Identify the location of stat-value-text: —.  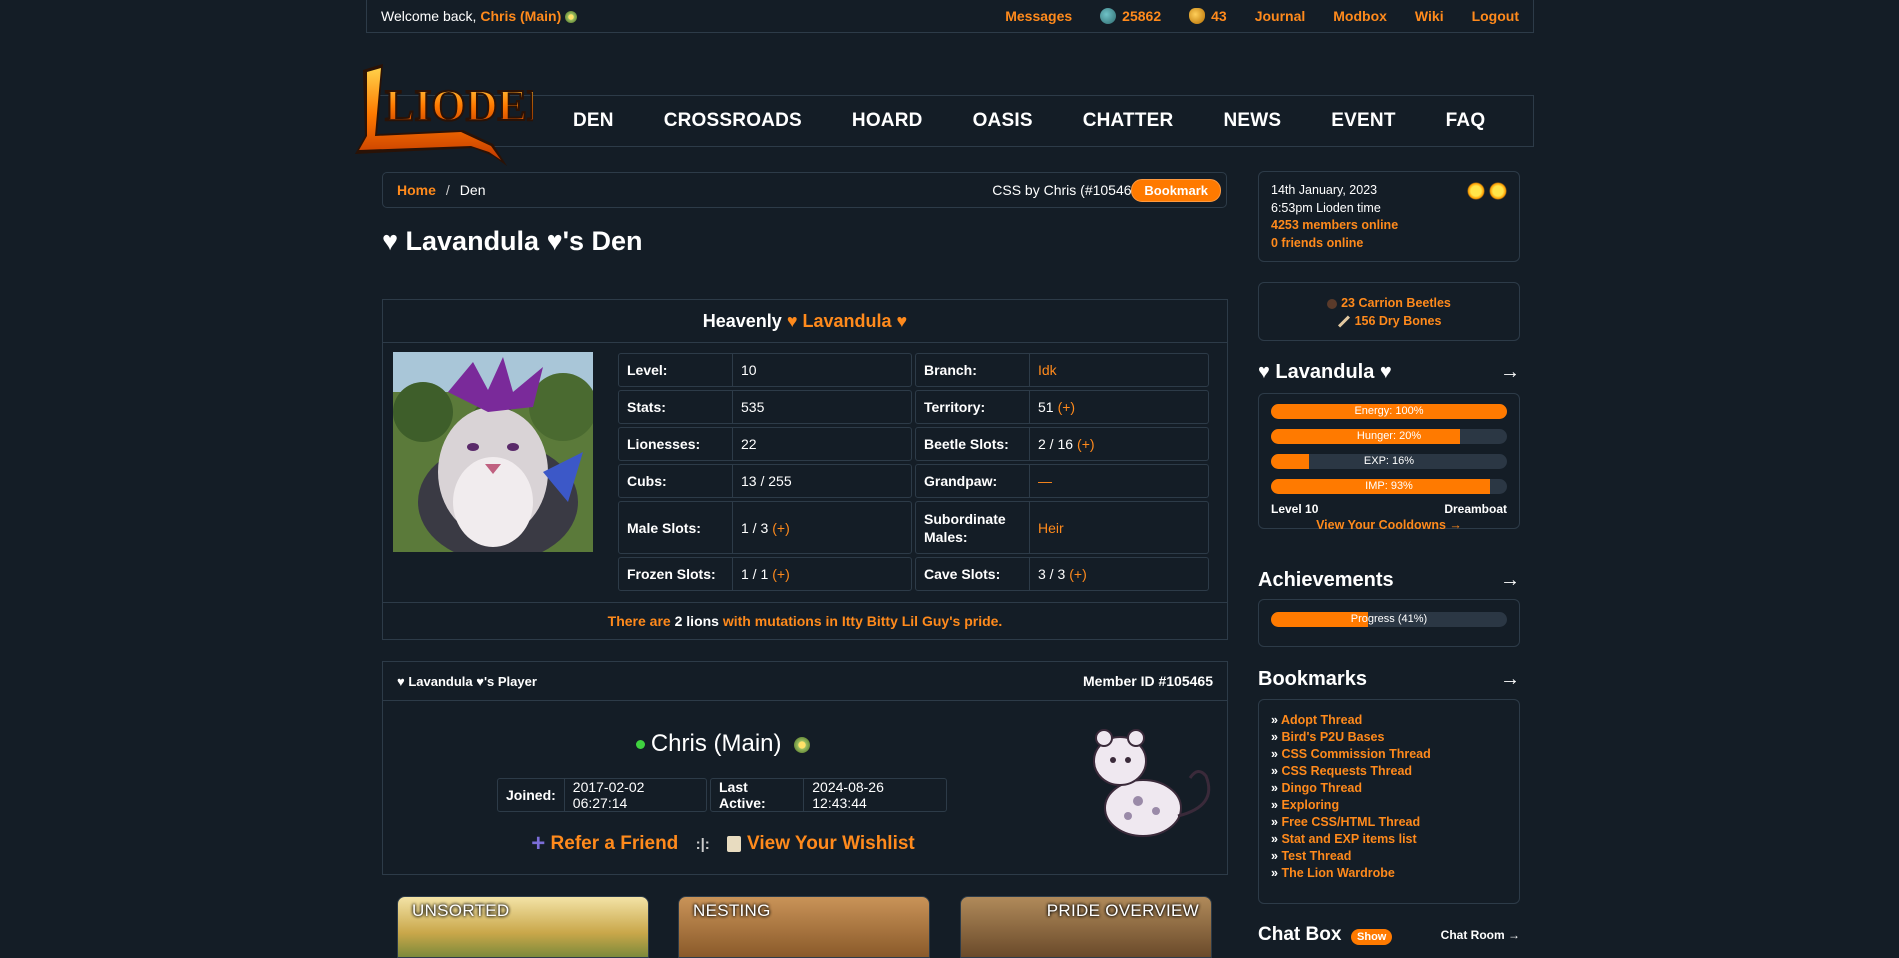
(1045, 481).